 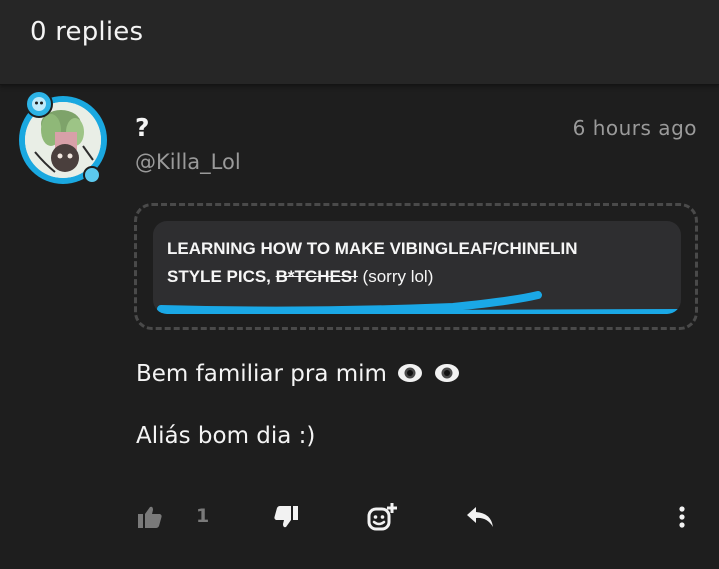 What do you see at coordinates (142, 127) in the screenshot?
I see `username: ?` at bounding box center [142, 127].